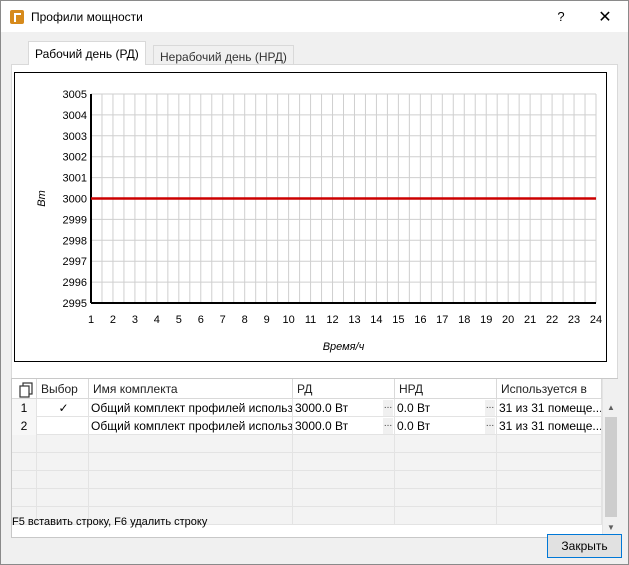 The height and width of the screenshot is (565, 629). What do you see at coordinates (611, 407) in the screenshot?
I see `scroll-up-arrow-icon: ▲` at bounding box center [611, 407].